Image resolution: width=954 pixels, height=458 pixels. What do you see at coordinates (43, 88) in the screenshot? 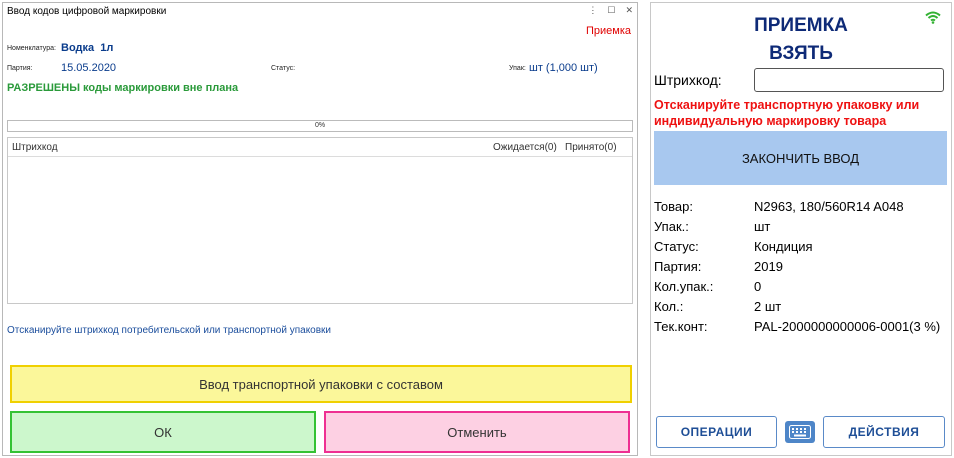
I see `allowed-bold: РАЗРЕШЕНЫ` at bounding box center [43, 88].